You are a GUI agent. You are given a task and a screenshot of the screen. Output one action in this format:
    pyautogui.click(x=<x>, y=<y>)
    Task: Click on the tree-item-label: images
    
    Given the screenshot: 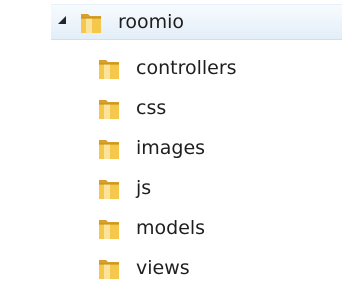 What is the action you would take?
    pyautogui.click(x=170, y=148)
    